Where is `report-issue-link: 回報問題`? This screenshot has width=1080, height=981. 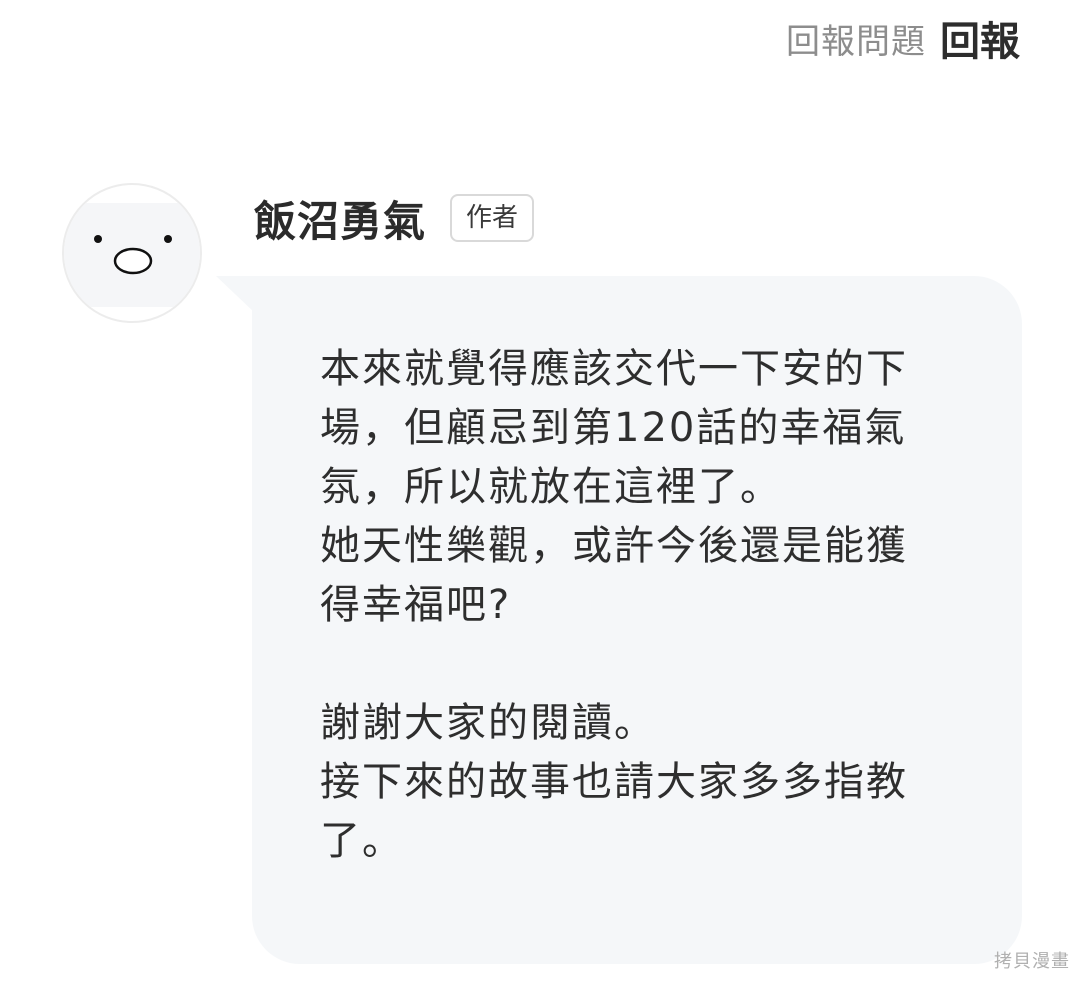 report-issue-link: 回報問題 is located at coordinates (856, 38).